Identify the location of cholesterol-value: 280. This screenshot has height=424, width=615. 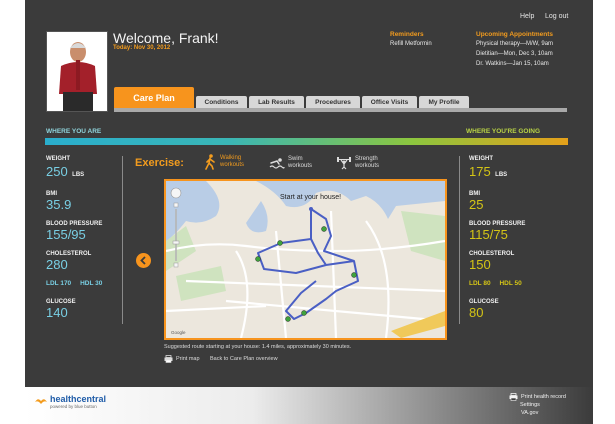
(57, 264).